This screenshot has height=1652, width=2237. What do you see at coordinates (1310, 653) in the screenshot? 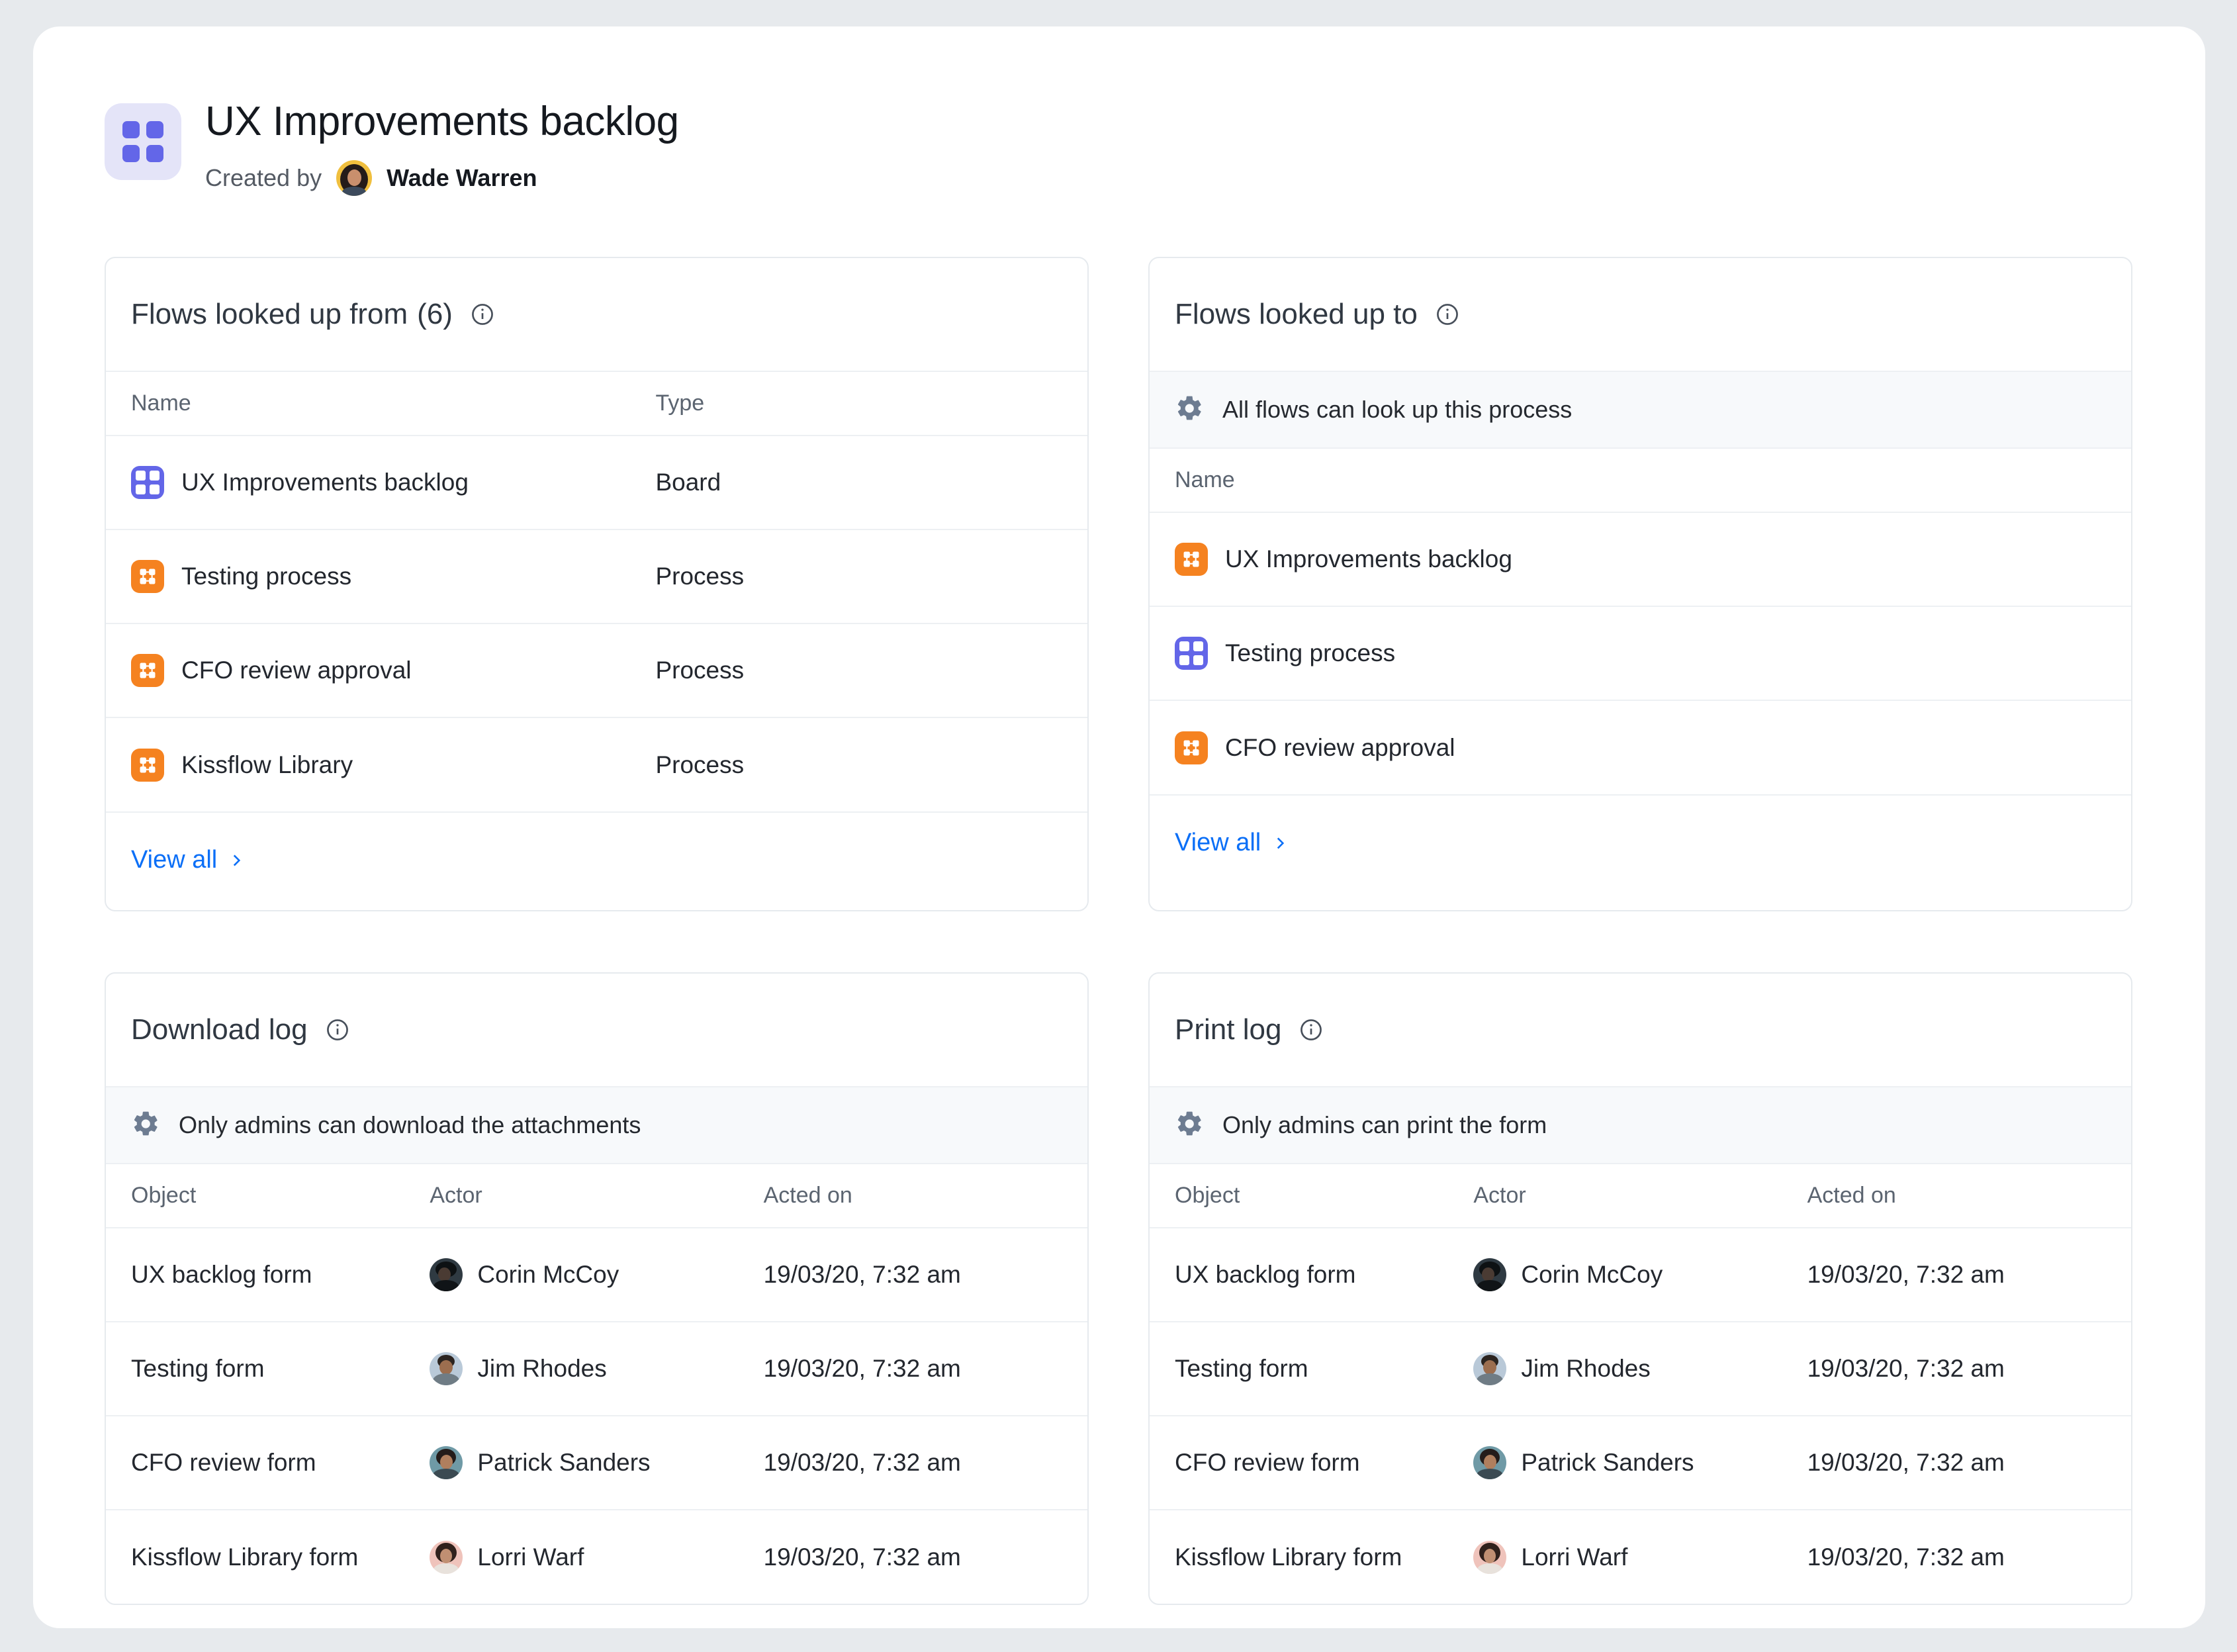
I see `flow-name: Testing process` at bounding box center [1310, 653].